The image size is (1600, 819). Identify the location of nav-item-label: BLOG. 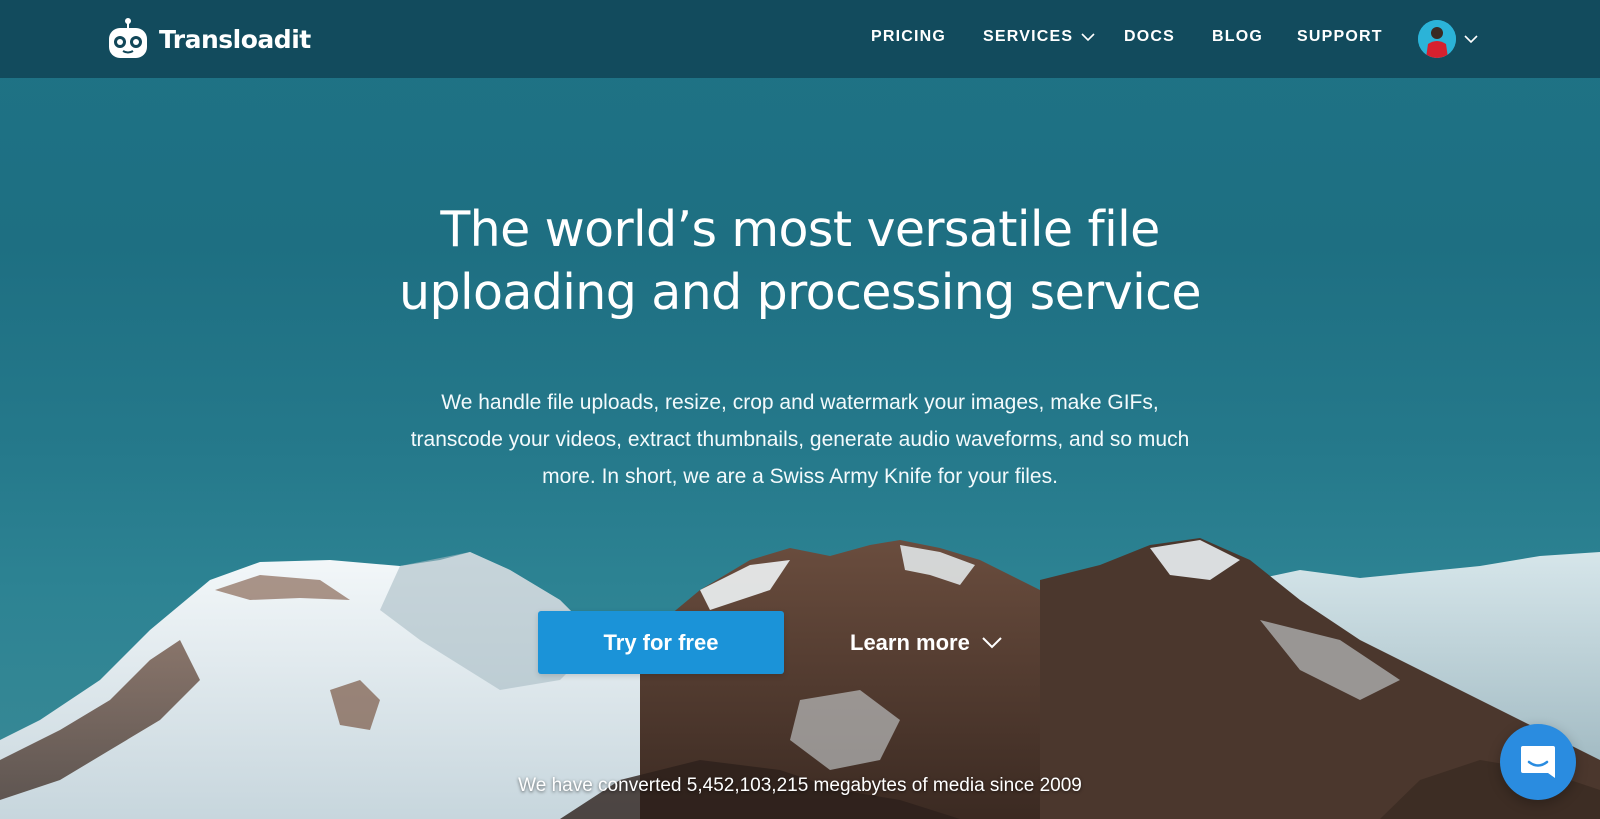
(1238, 36).